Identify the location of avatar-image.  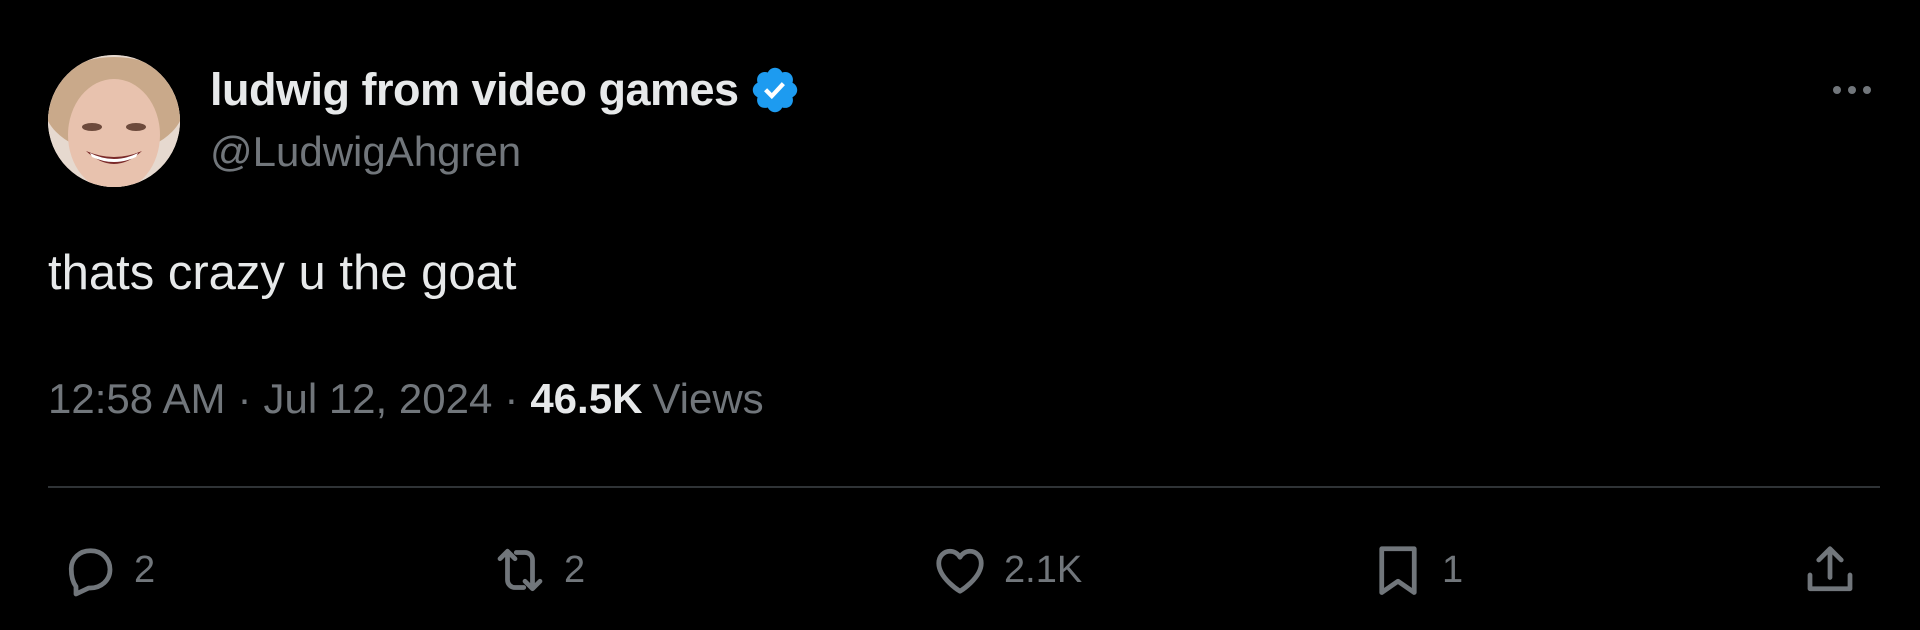
(114, 121).